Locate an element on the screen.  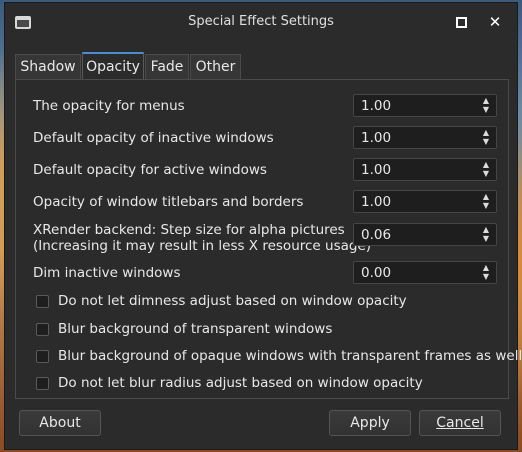
dimness-checkbox is located at coordinates (42, 301).